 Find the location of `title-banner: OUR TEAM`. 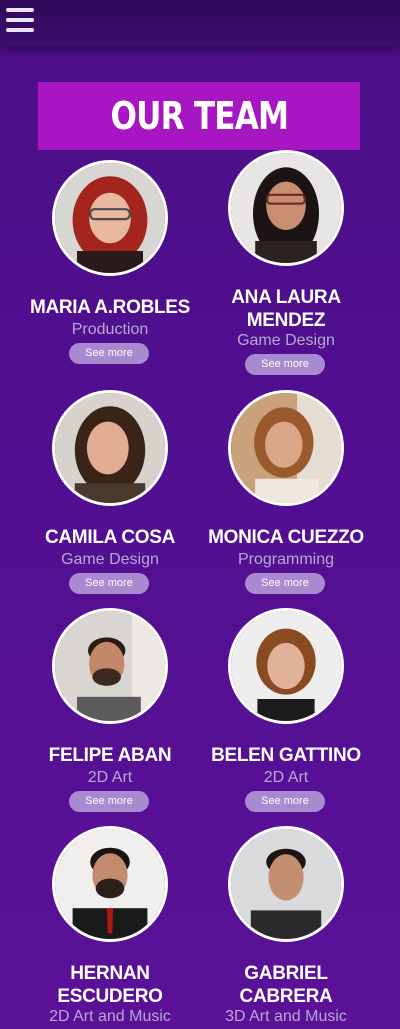

title-banner: OUR TEAM is located at coordinates (199, 116).